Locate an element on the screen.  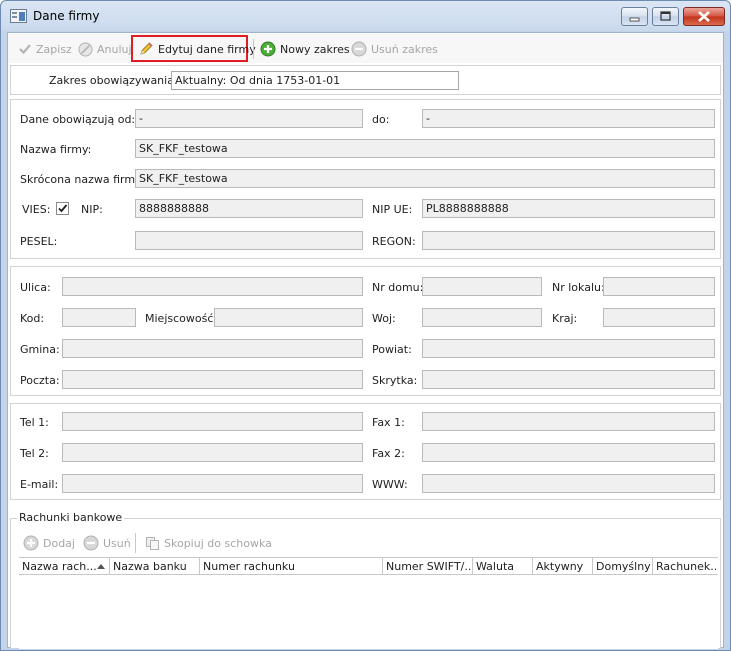
new-range-button: Nowy zakres is located at coordinates (305, 49).